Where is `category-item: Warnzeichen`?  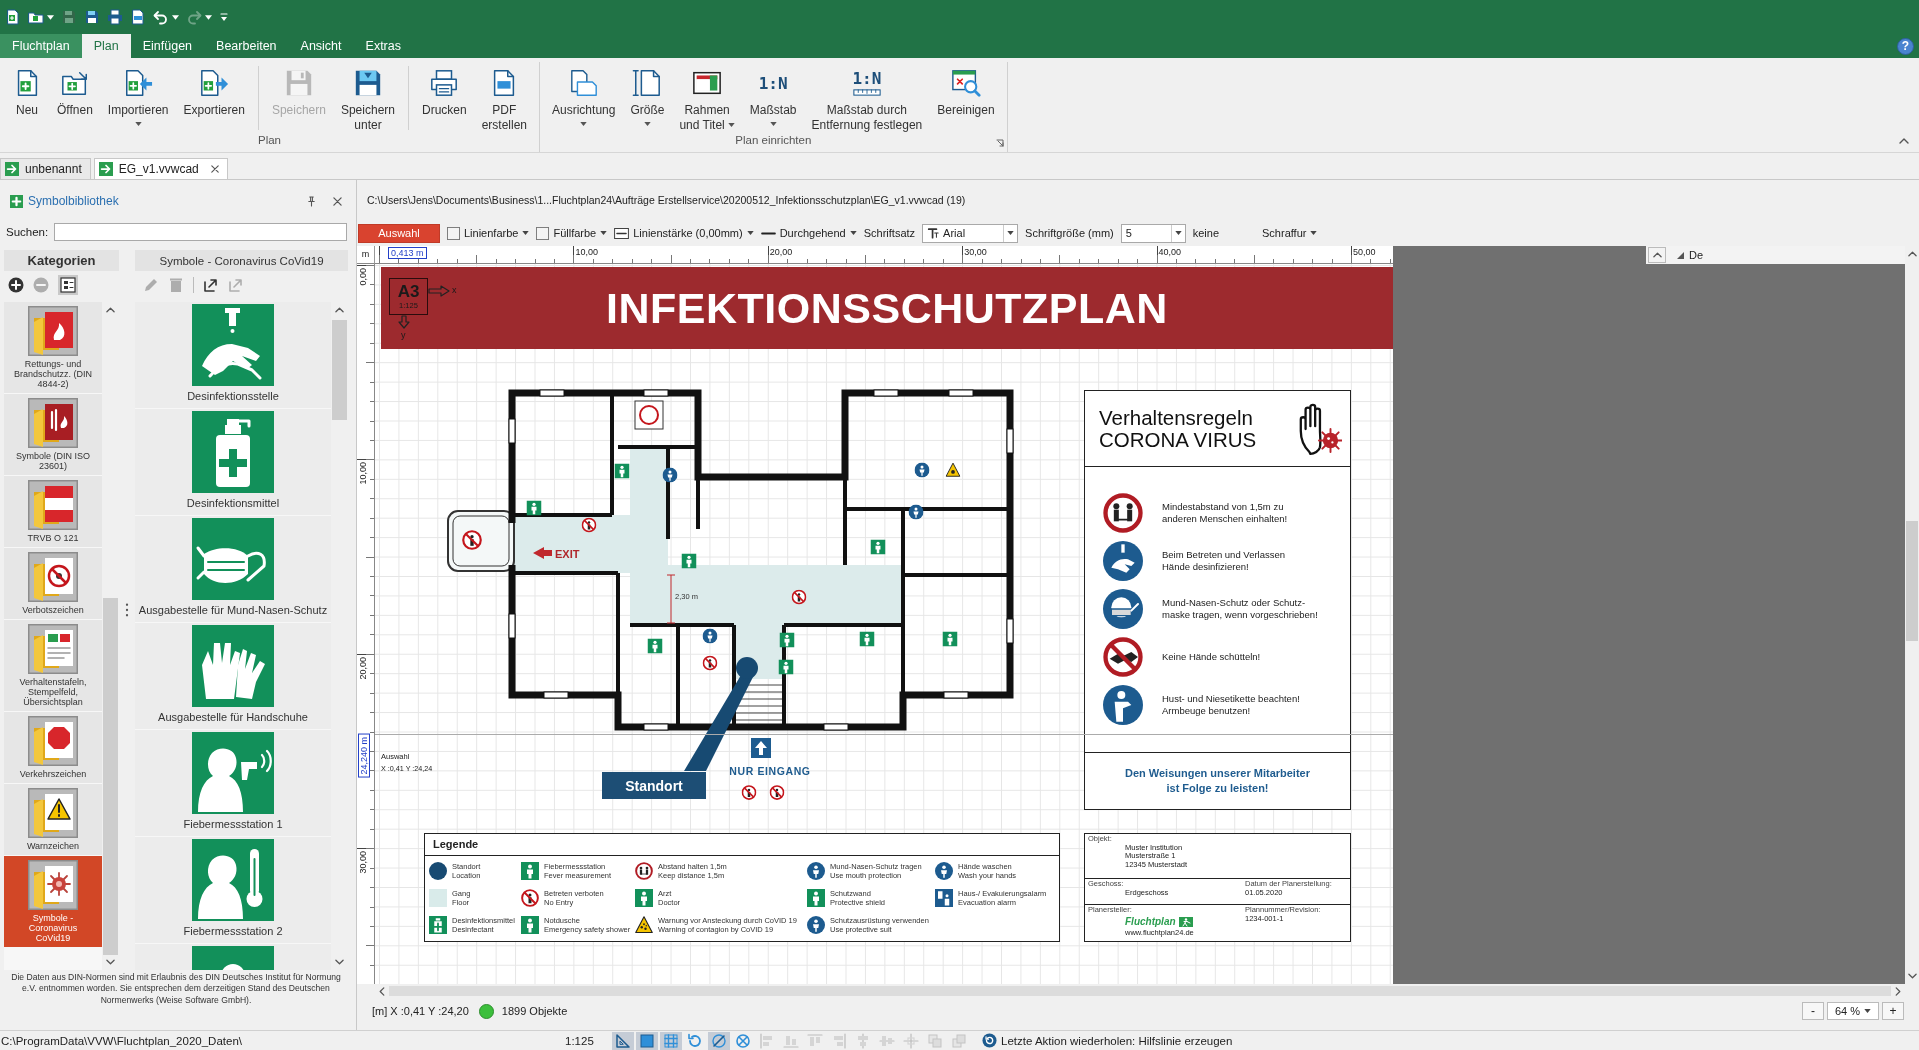 category-item: Warnzeichen is located at coordinates (53, 819).